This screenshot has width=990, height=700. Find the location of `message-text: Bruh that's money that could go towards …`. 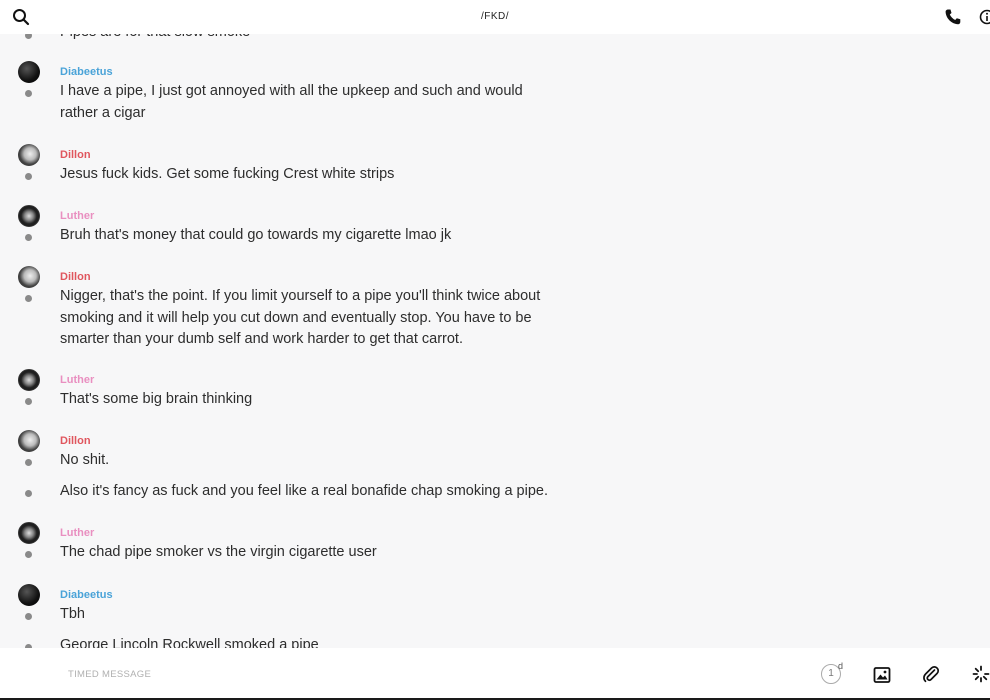

message-text: Bruh that's money that could go towards … is located at coordinates (256, 235).